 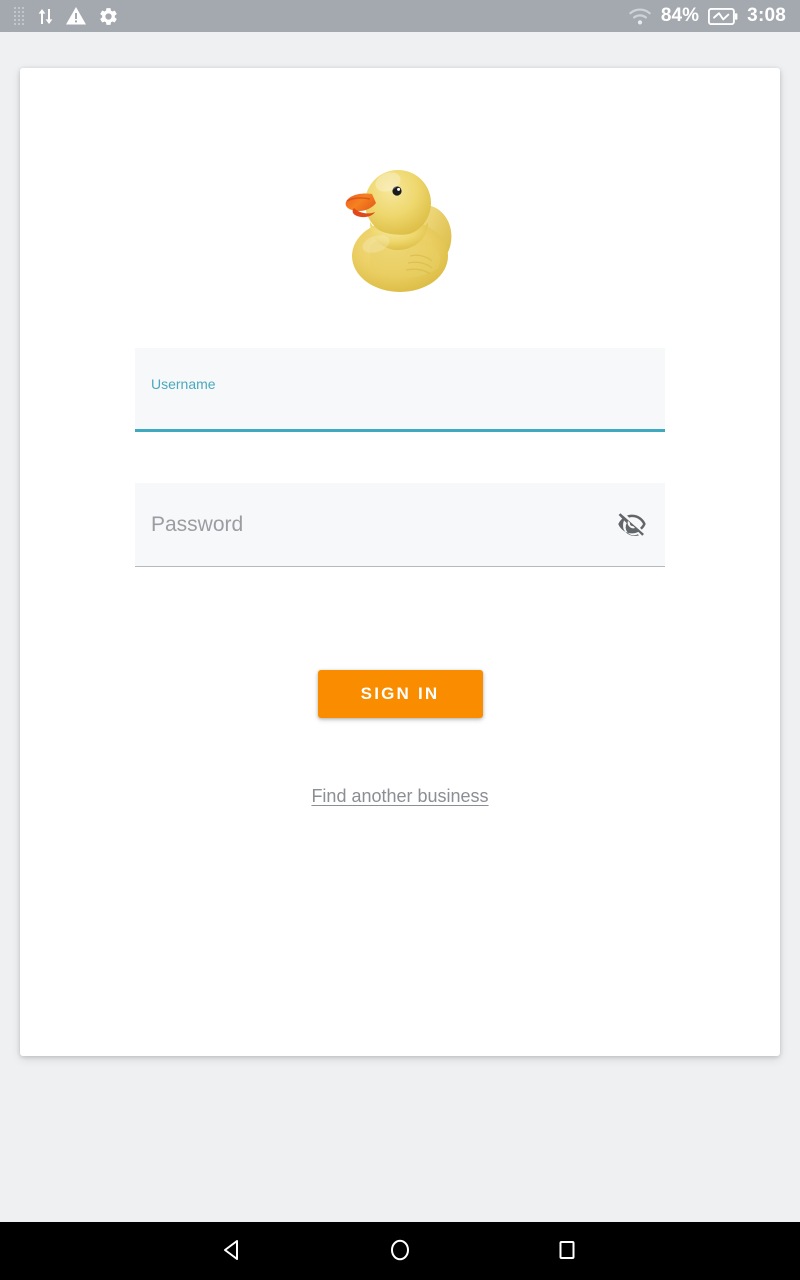 I want to click on password-input, so click(x=373, y=542).